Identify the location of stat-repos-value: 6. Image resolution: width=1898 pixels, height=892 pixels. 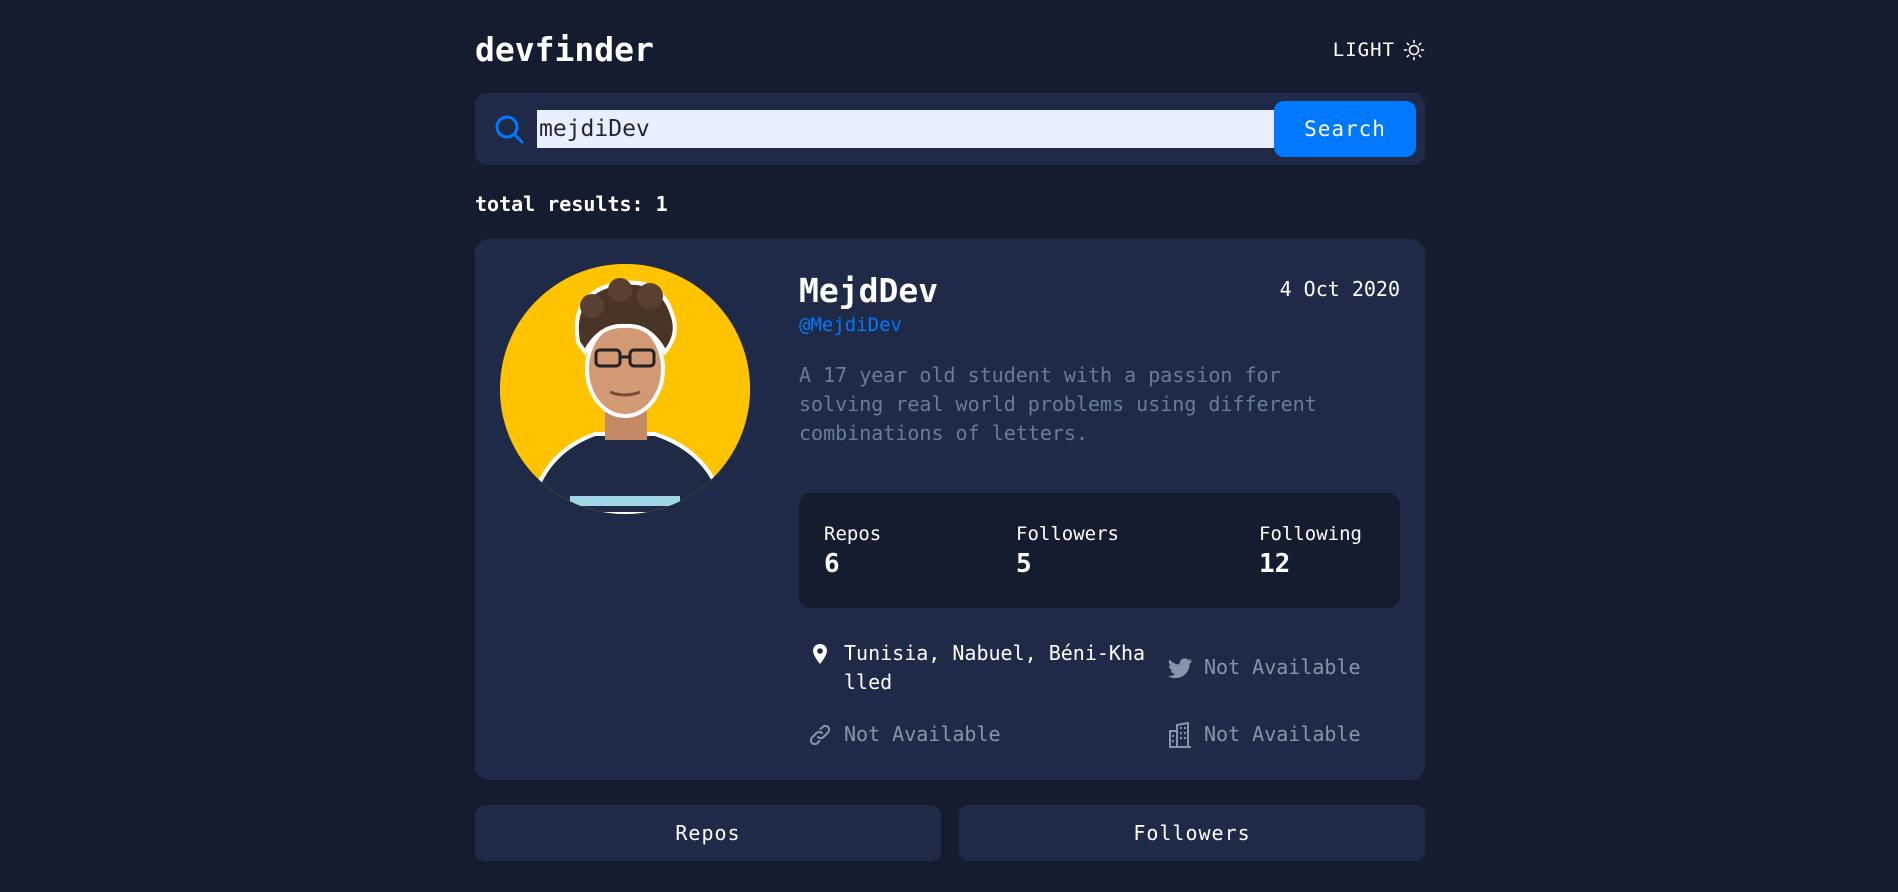
(832, 564).